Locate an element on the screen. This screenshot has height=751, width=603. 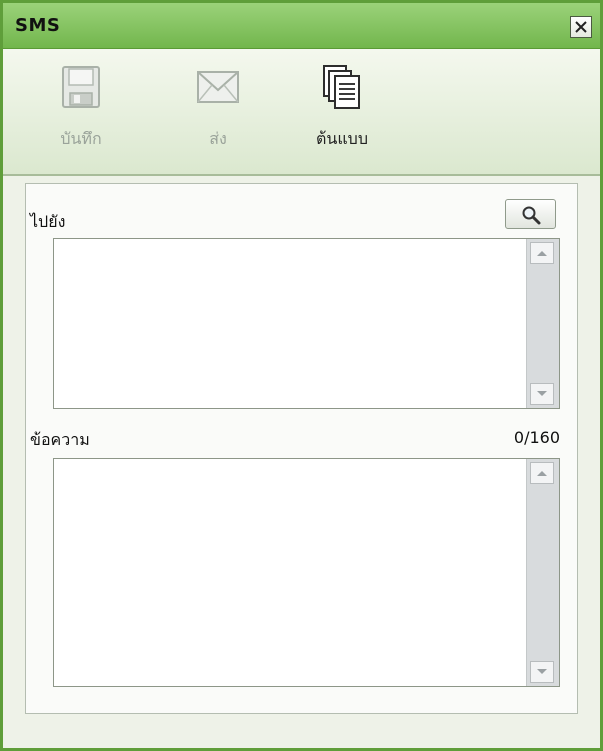
title-bar: SMS is located at coordinates (301, 26).